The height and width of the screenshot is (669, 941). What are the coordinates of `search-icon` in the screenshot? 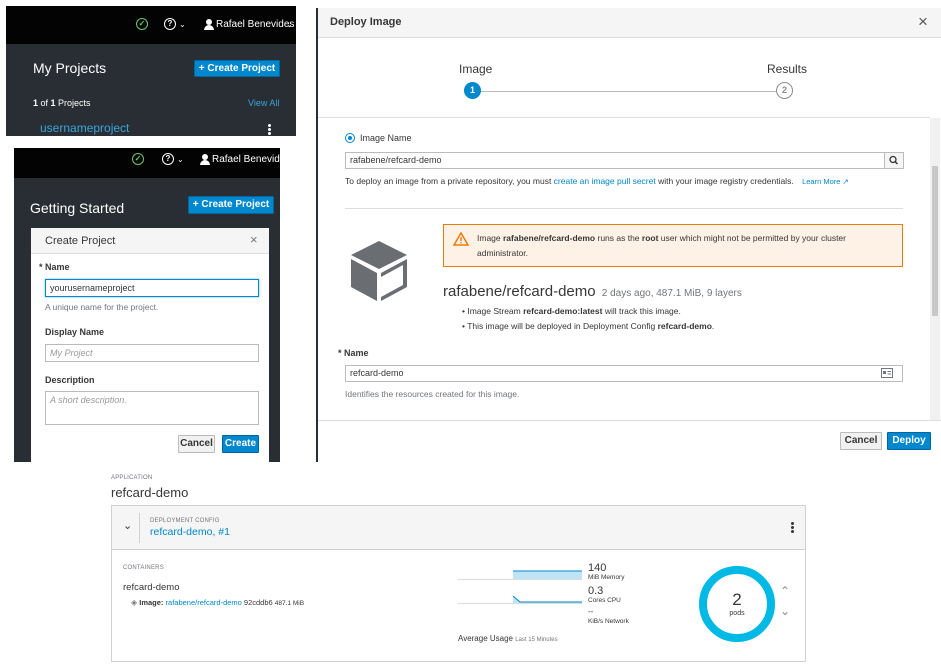 It's located at (894, 160).